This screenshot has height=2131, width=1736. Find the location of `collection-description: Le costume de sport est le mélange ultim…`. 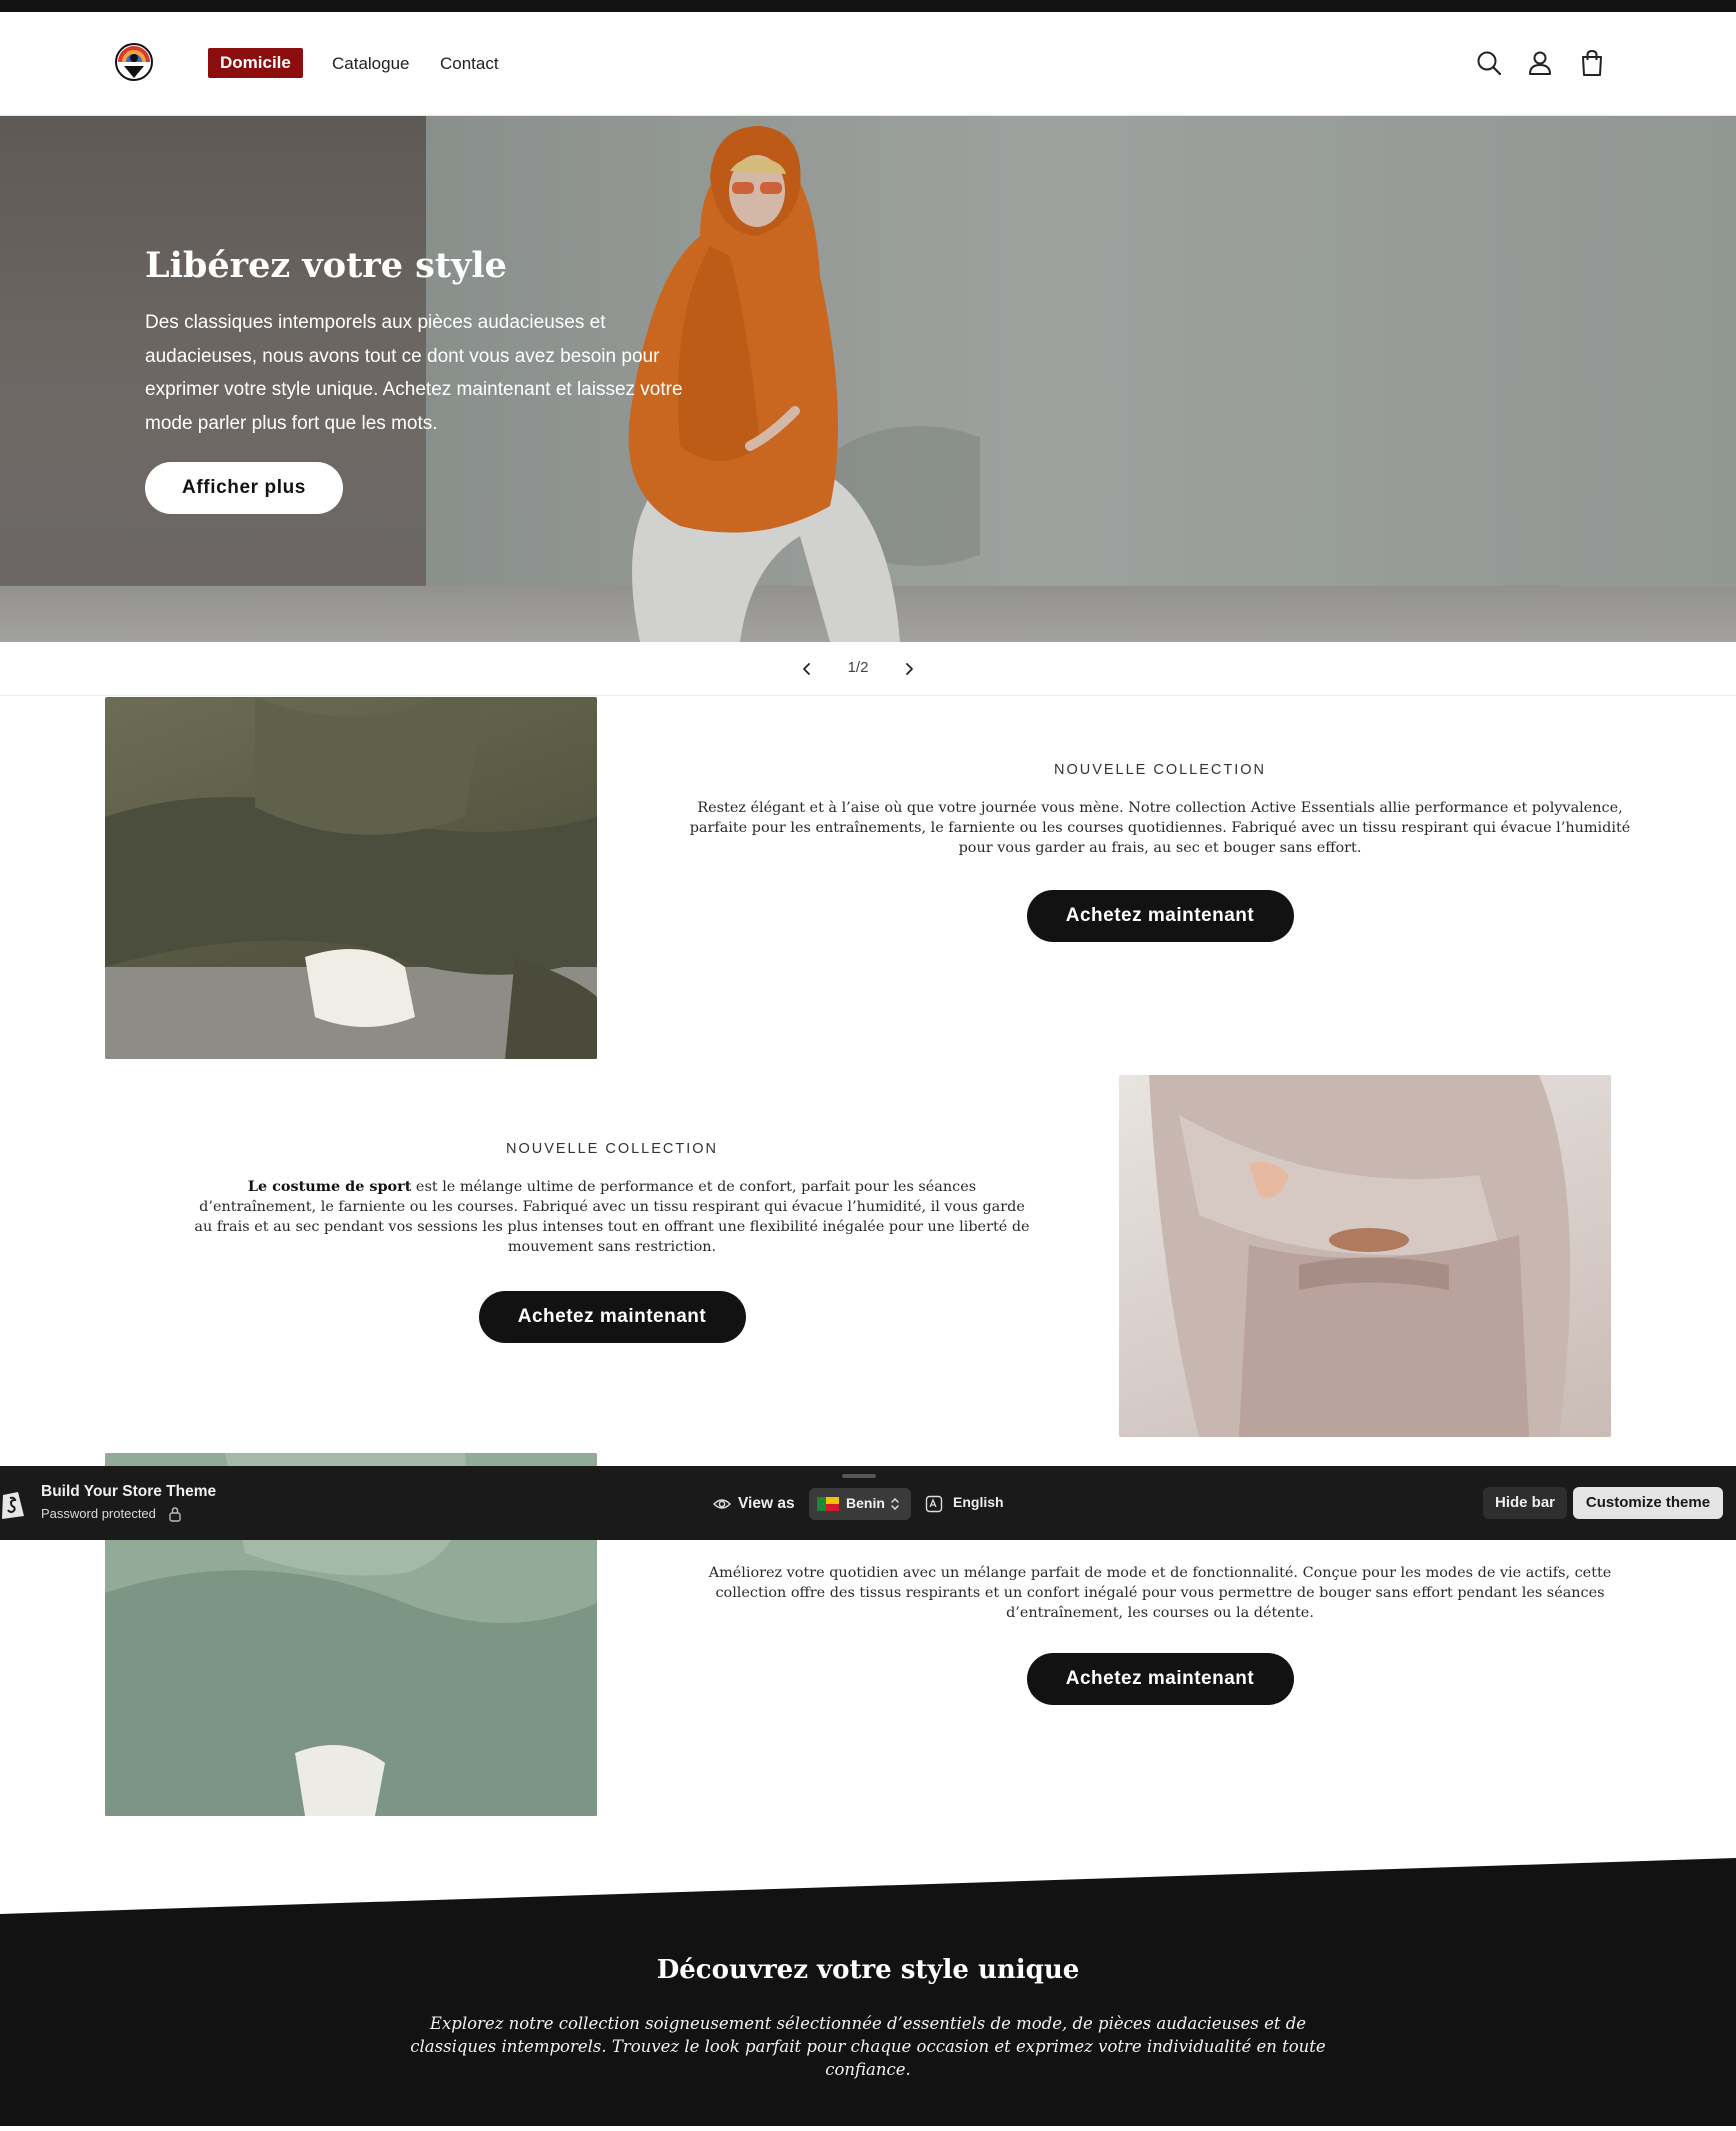

collection-description: Le costume de sport est le mélange ultim… is located at coordinates (612, 1217).